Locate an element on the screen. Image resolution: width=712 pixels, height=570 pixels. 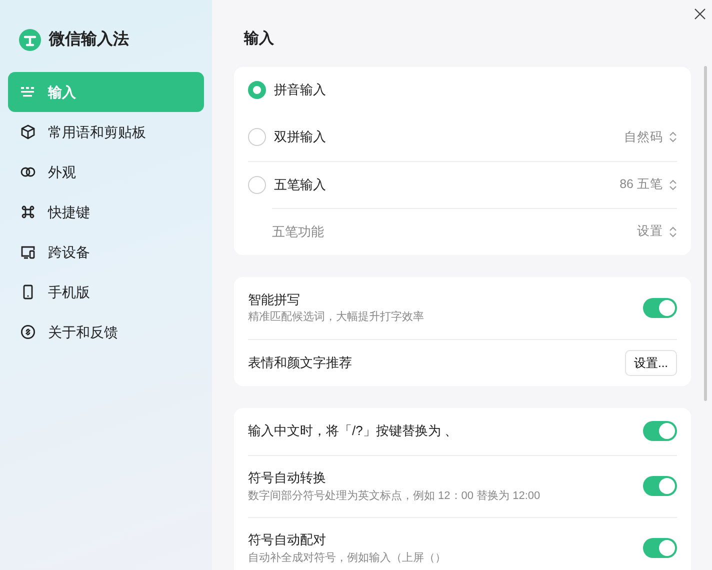
app-title: 微信输入法 is located at coordinates (89, 39).